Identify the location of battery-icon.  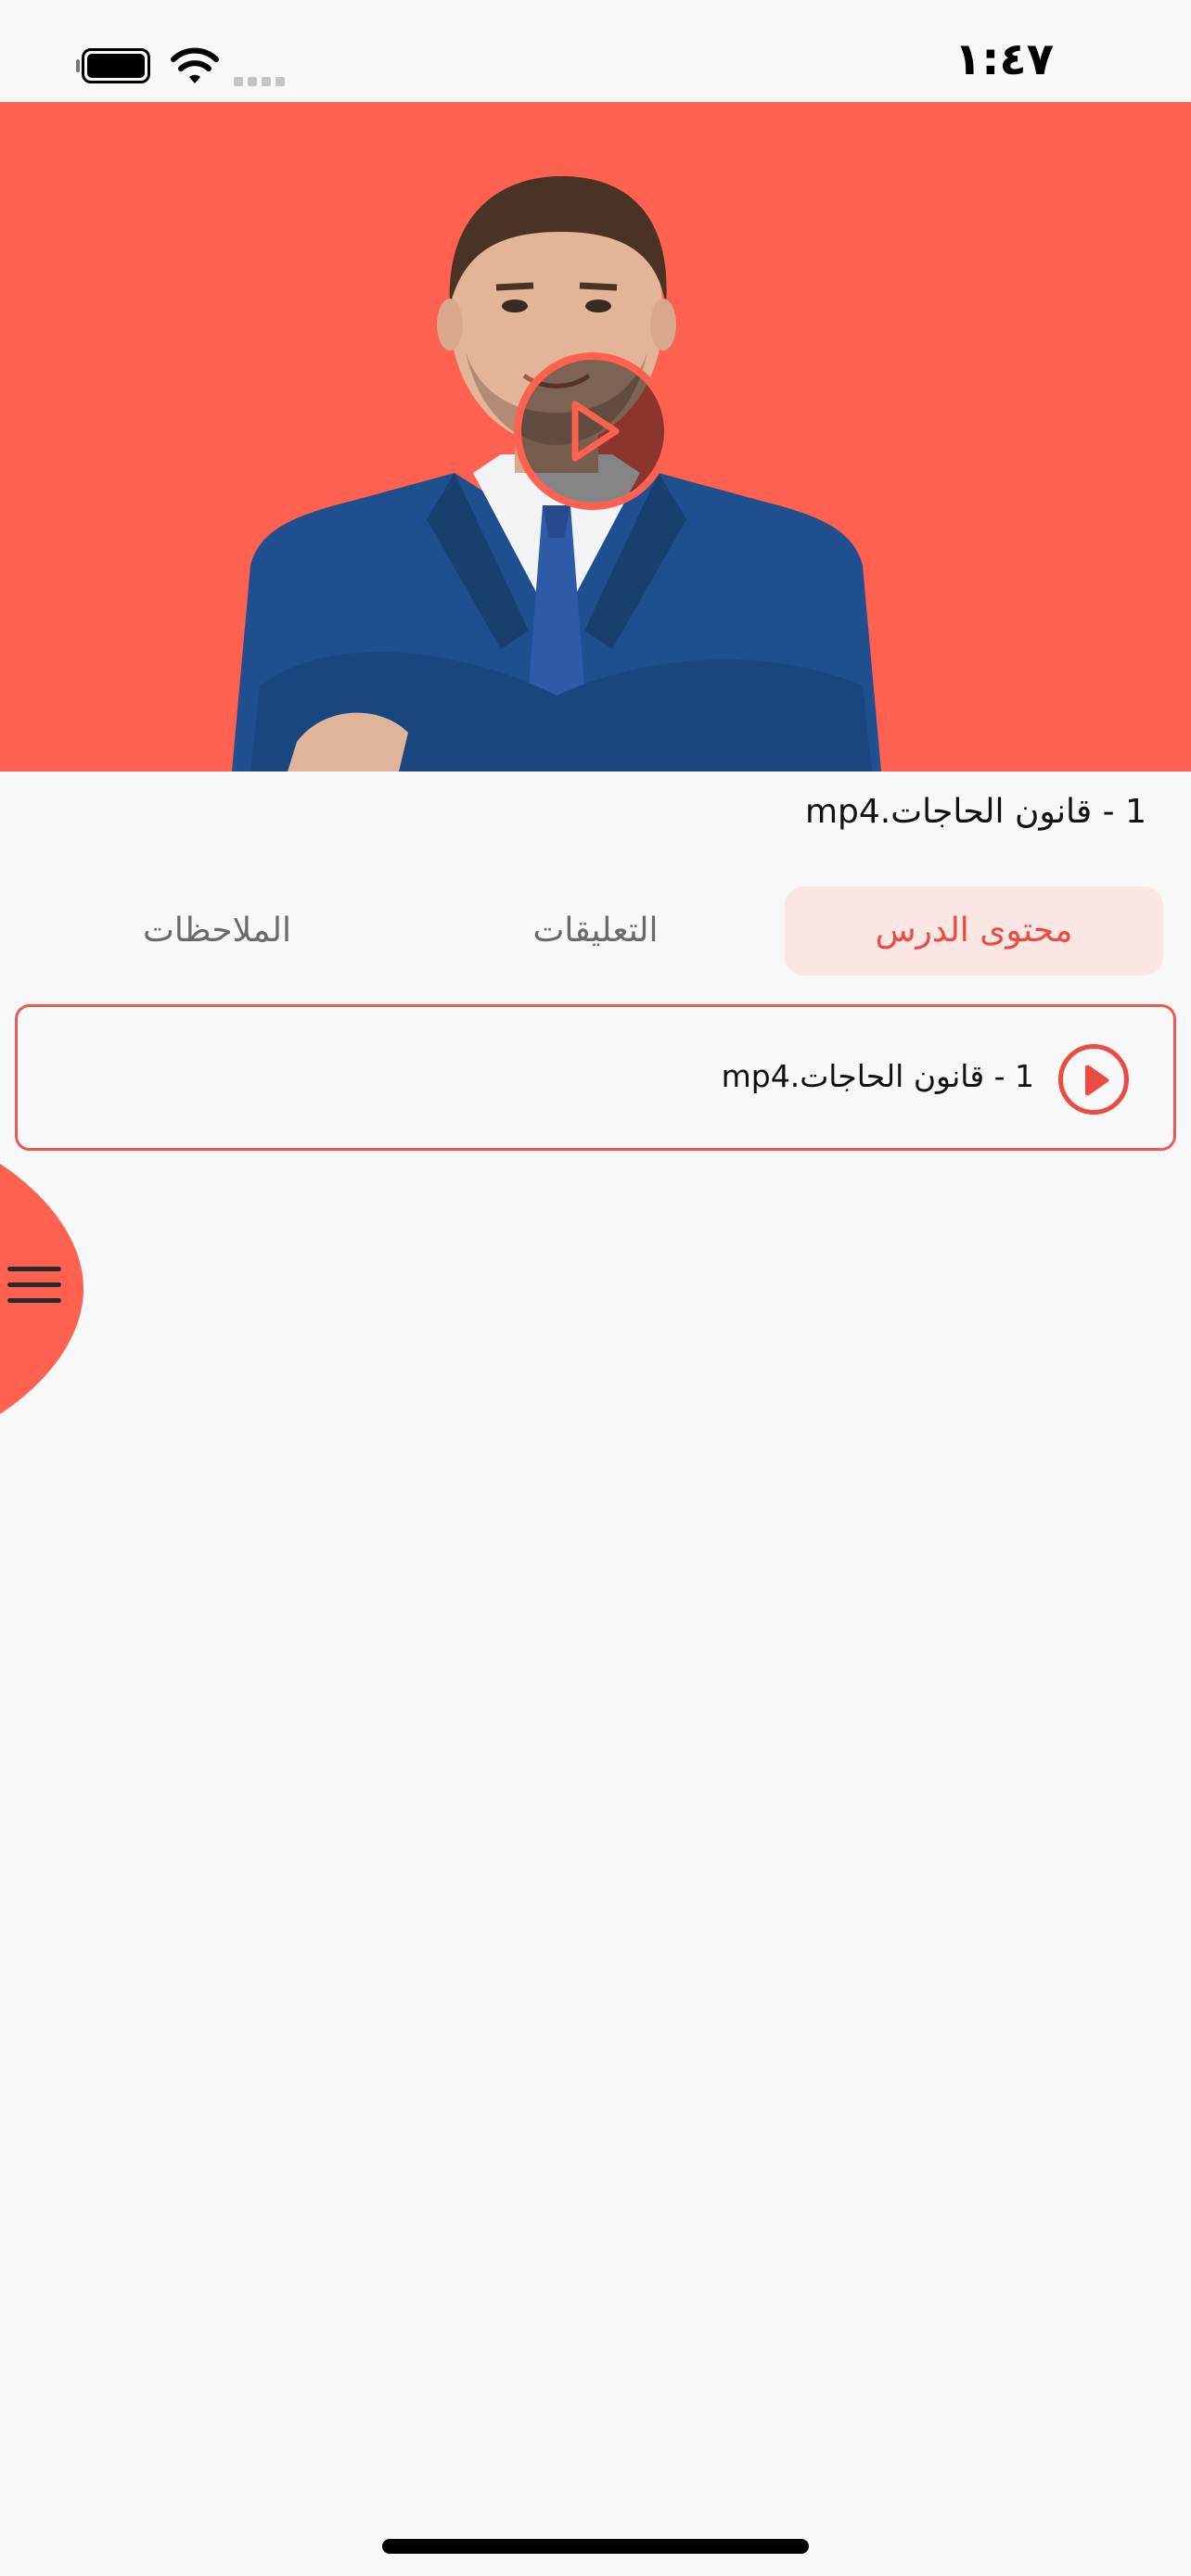
(113, 66).